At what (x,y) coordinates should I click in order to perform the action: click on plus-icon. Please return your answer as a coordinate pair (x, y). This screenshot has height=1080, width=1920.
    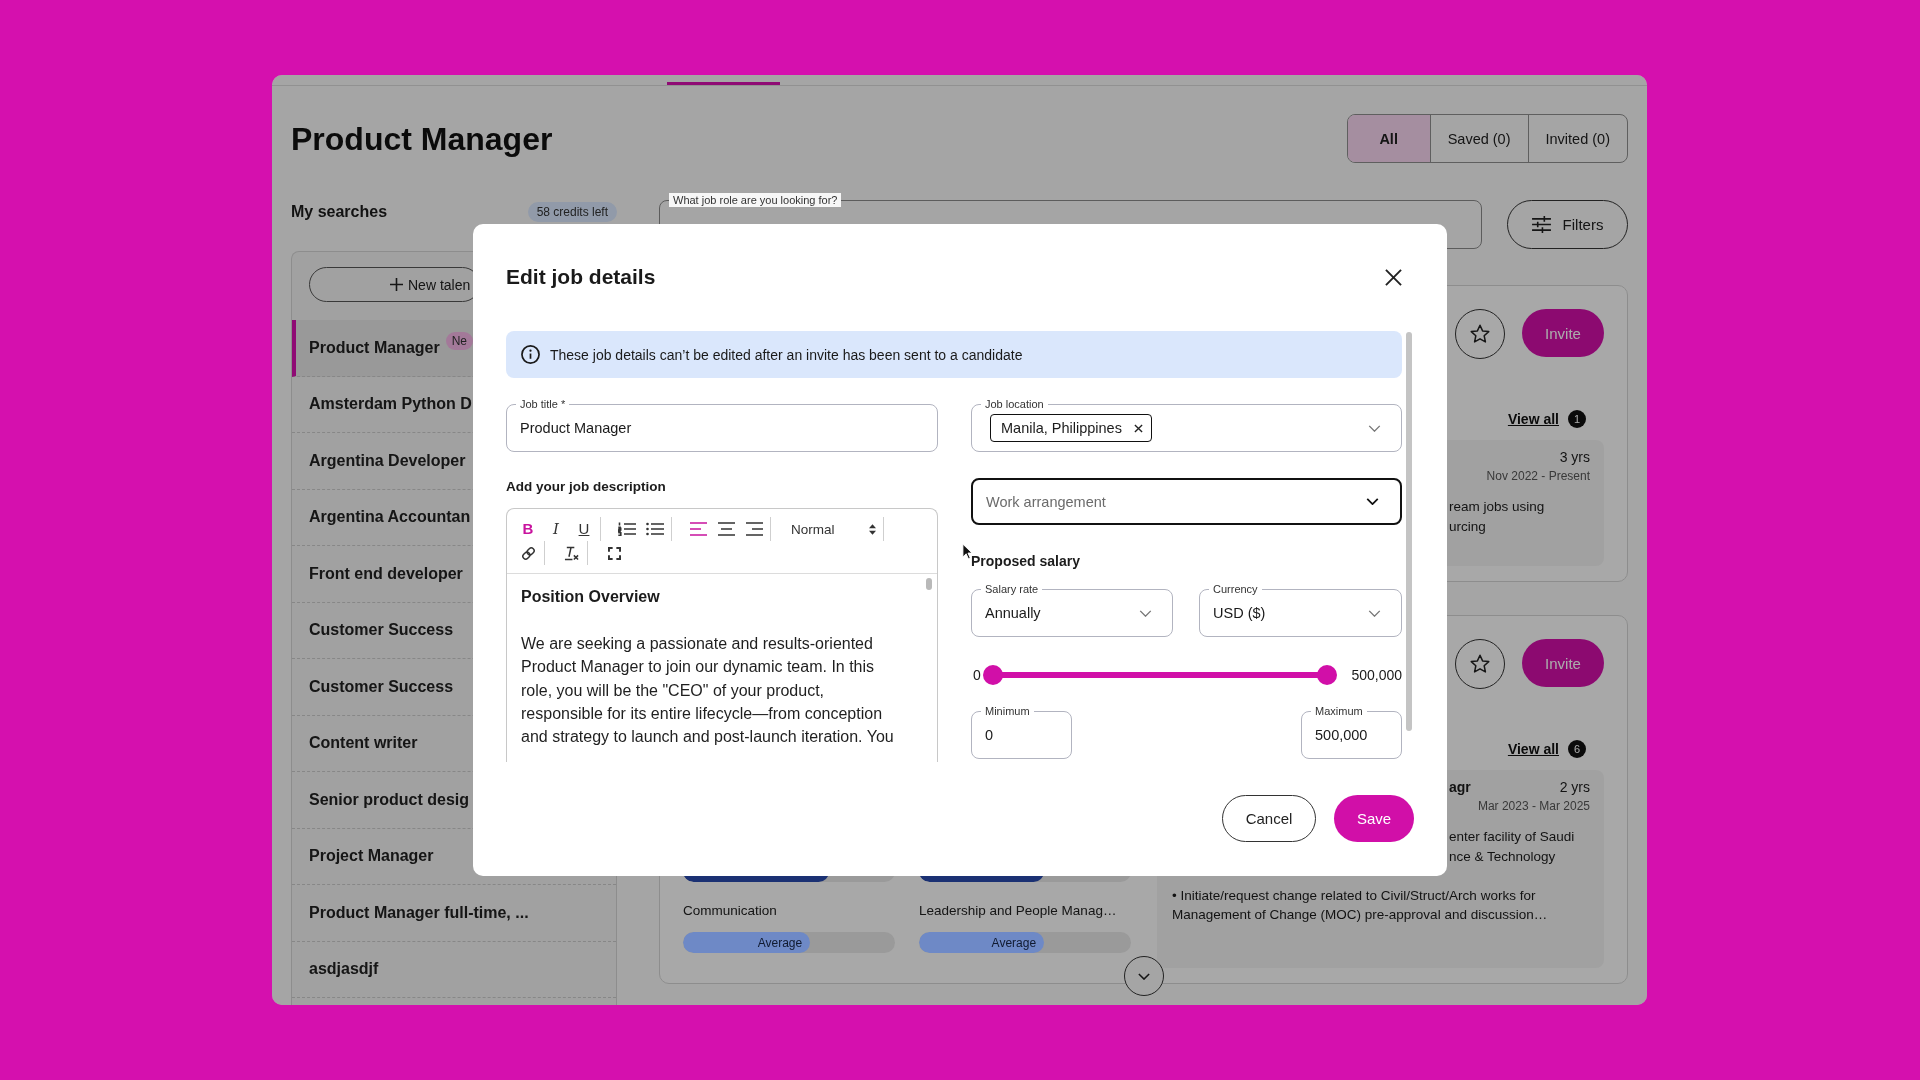
    Looking at the image, I should click on (396, 284).